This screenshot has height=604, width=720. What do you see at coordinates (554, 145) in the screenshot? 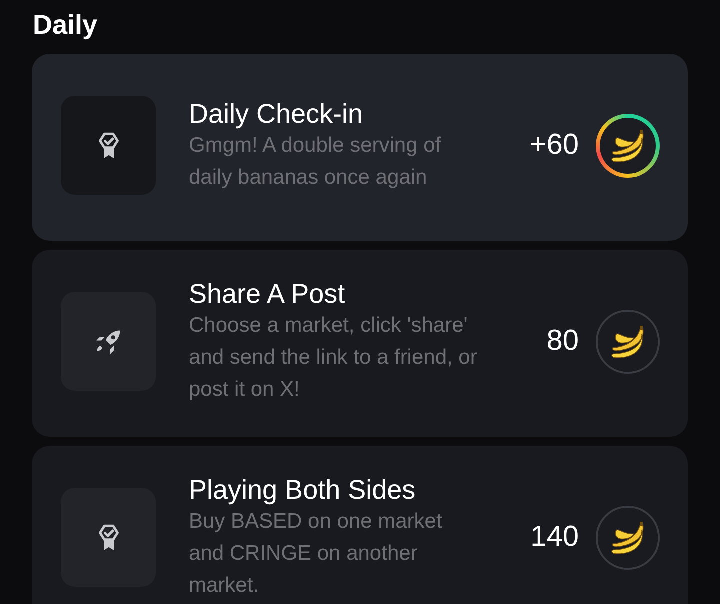
I see `reward-amount: +60` at bounding box center [554, 145].